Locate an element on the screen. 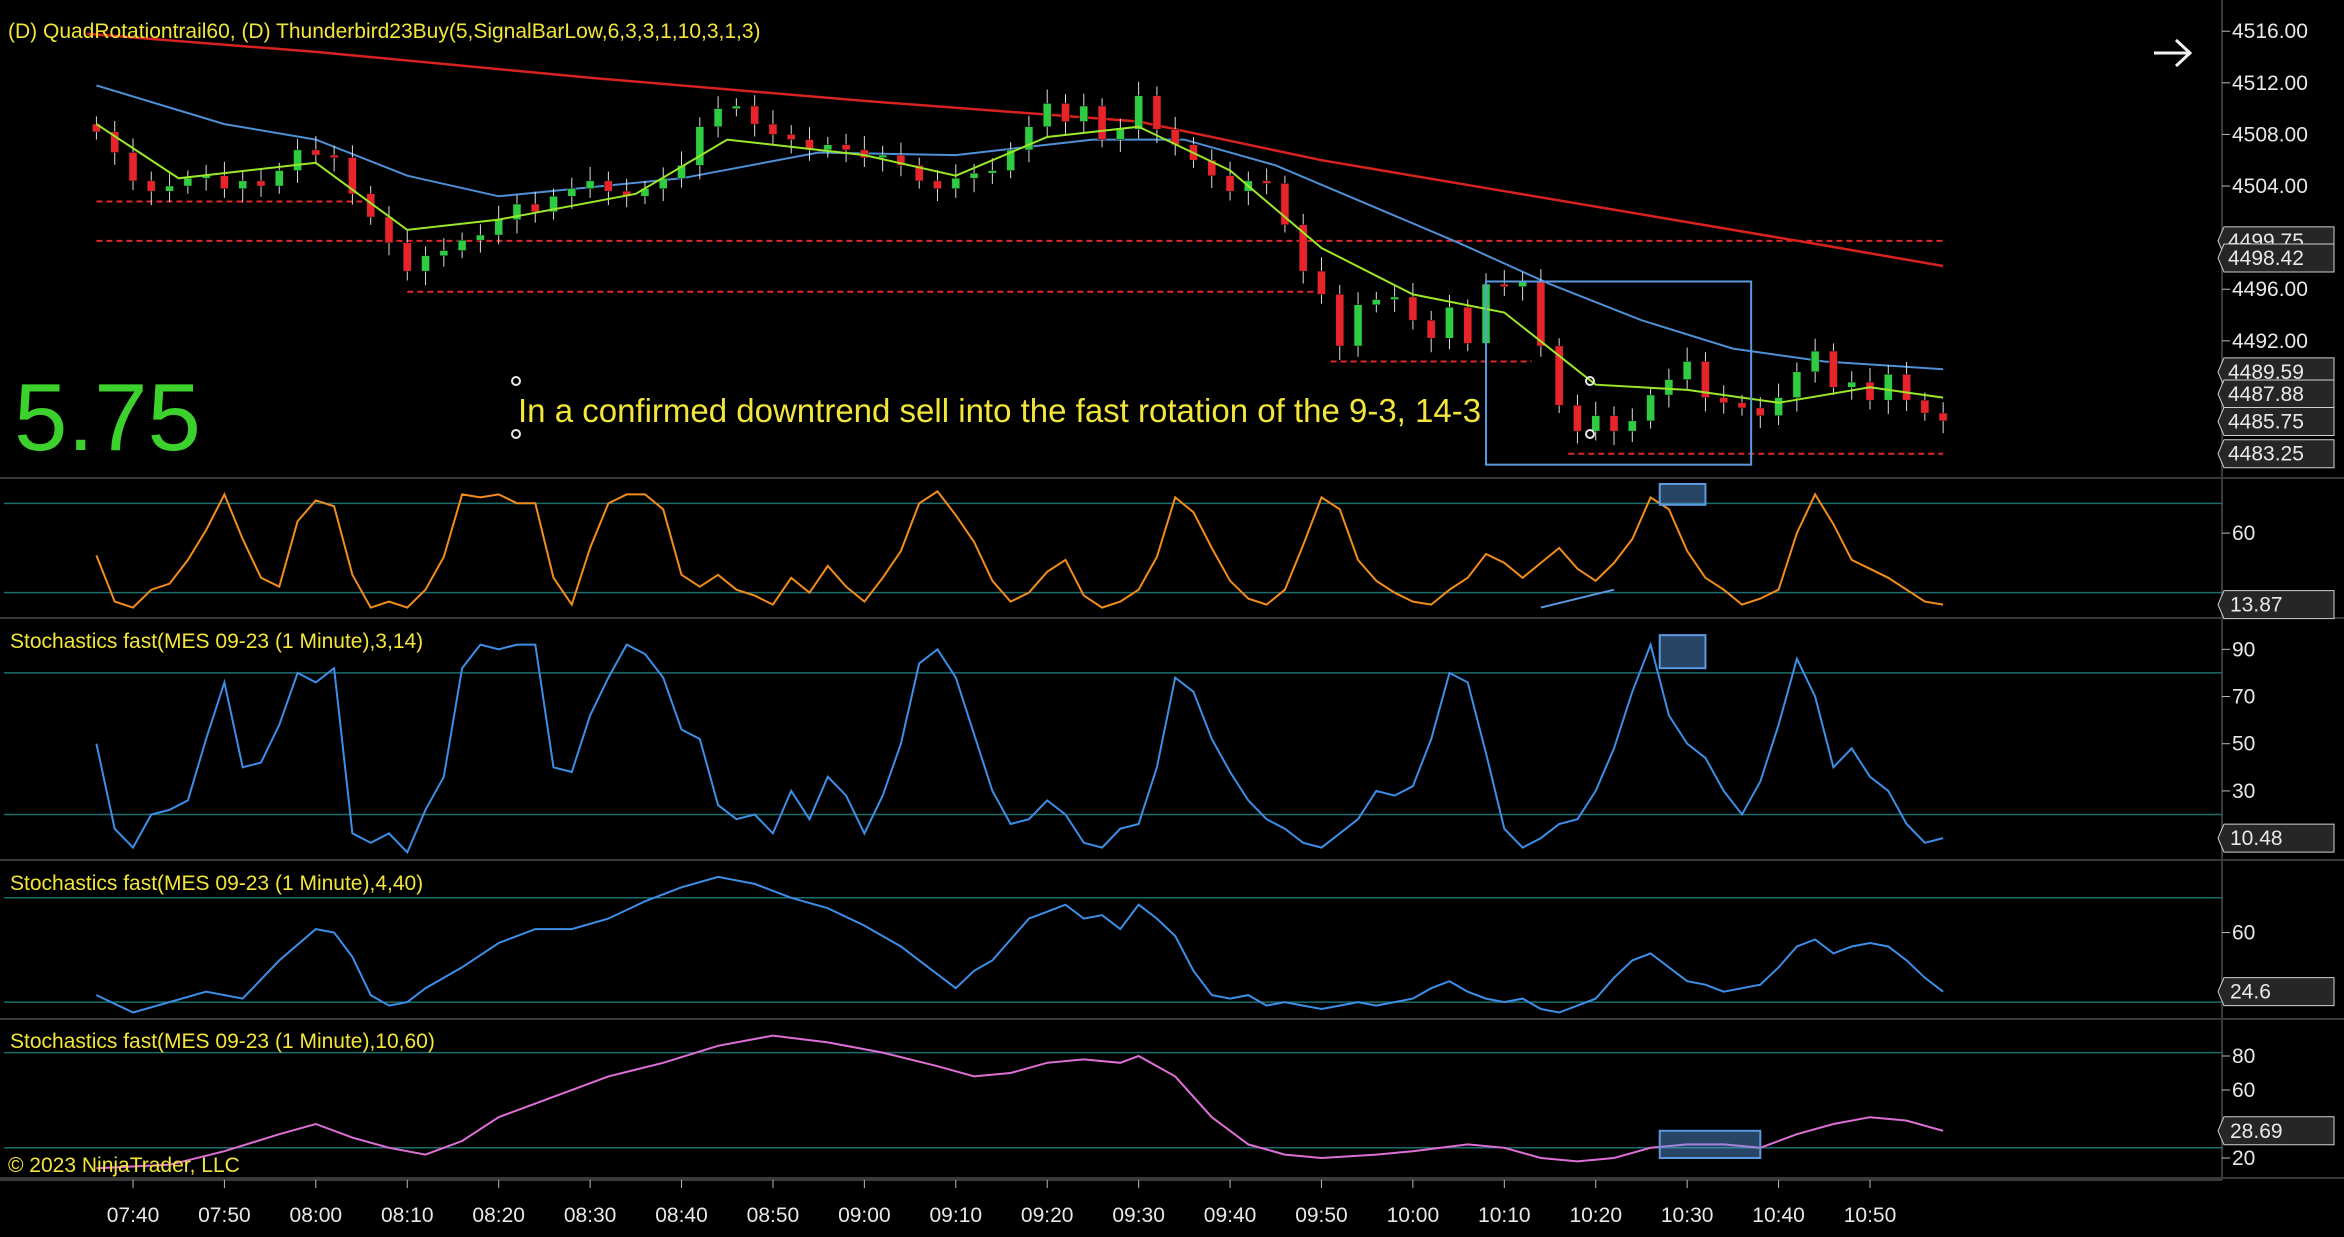 Image resolution: width=2344 pixels, height=1237 pixels. last-value-marker: 10.48 is located at coordinates (2276, 838).